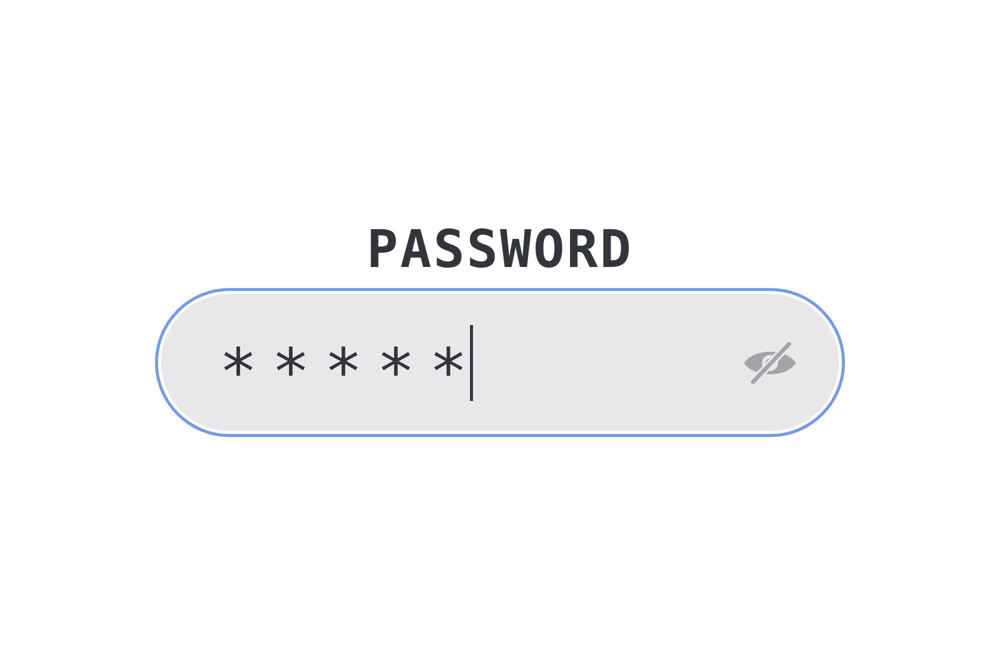 The image size is (1000, 667). What do you see at coordinates (500, 362) in the screenshot?
I see `password-field: *****` at bounding box center [500, 362].